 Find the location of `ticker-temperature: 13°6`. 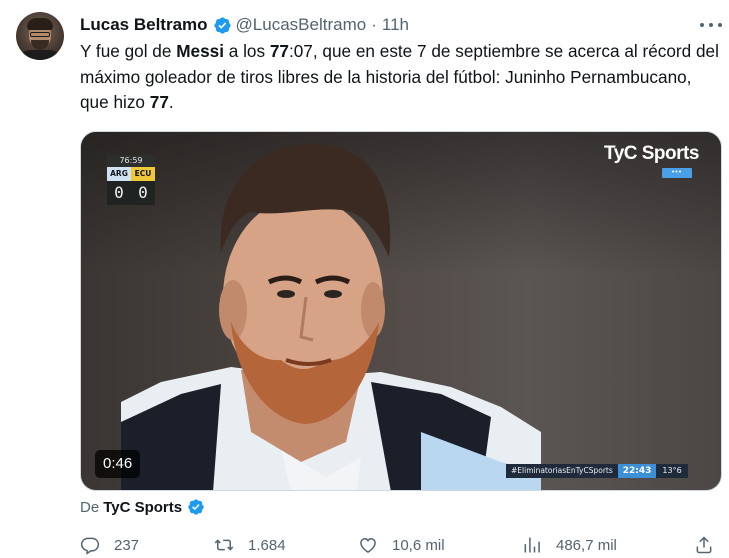

ticker-temperature: 13°6 is located at coordinates (672, 471).